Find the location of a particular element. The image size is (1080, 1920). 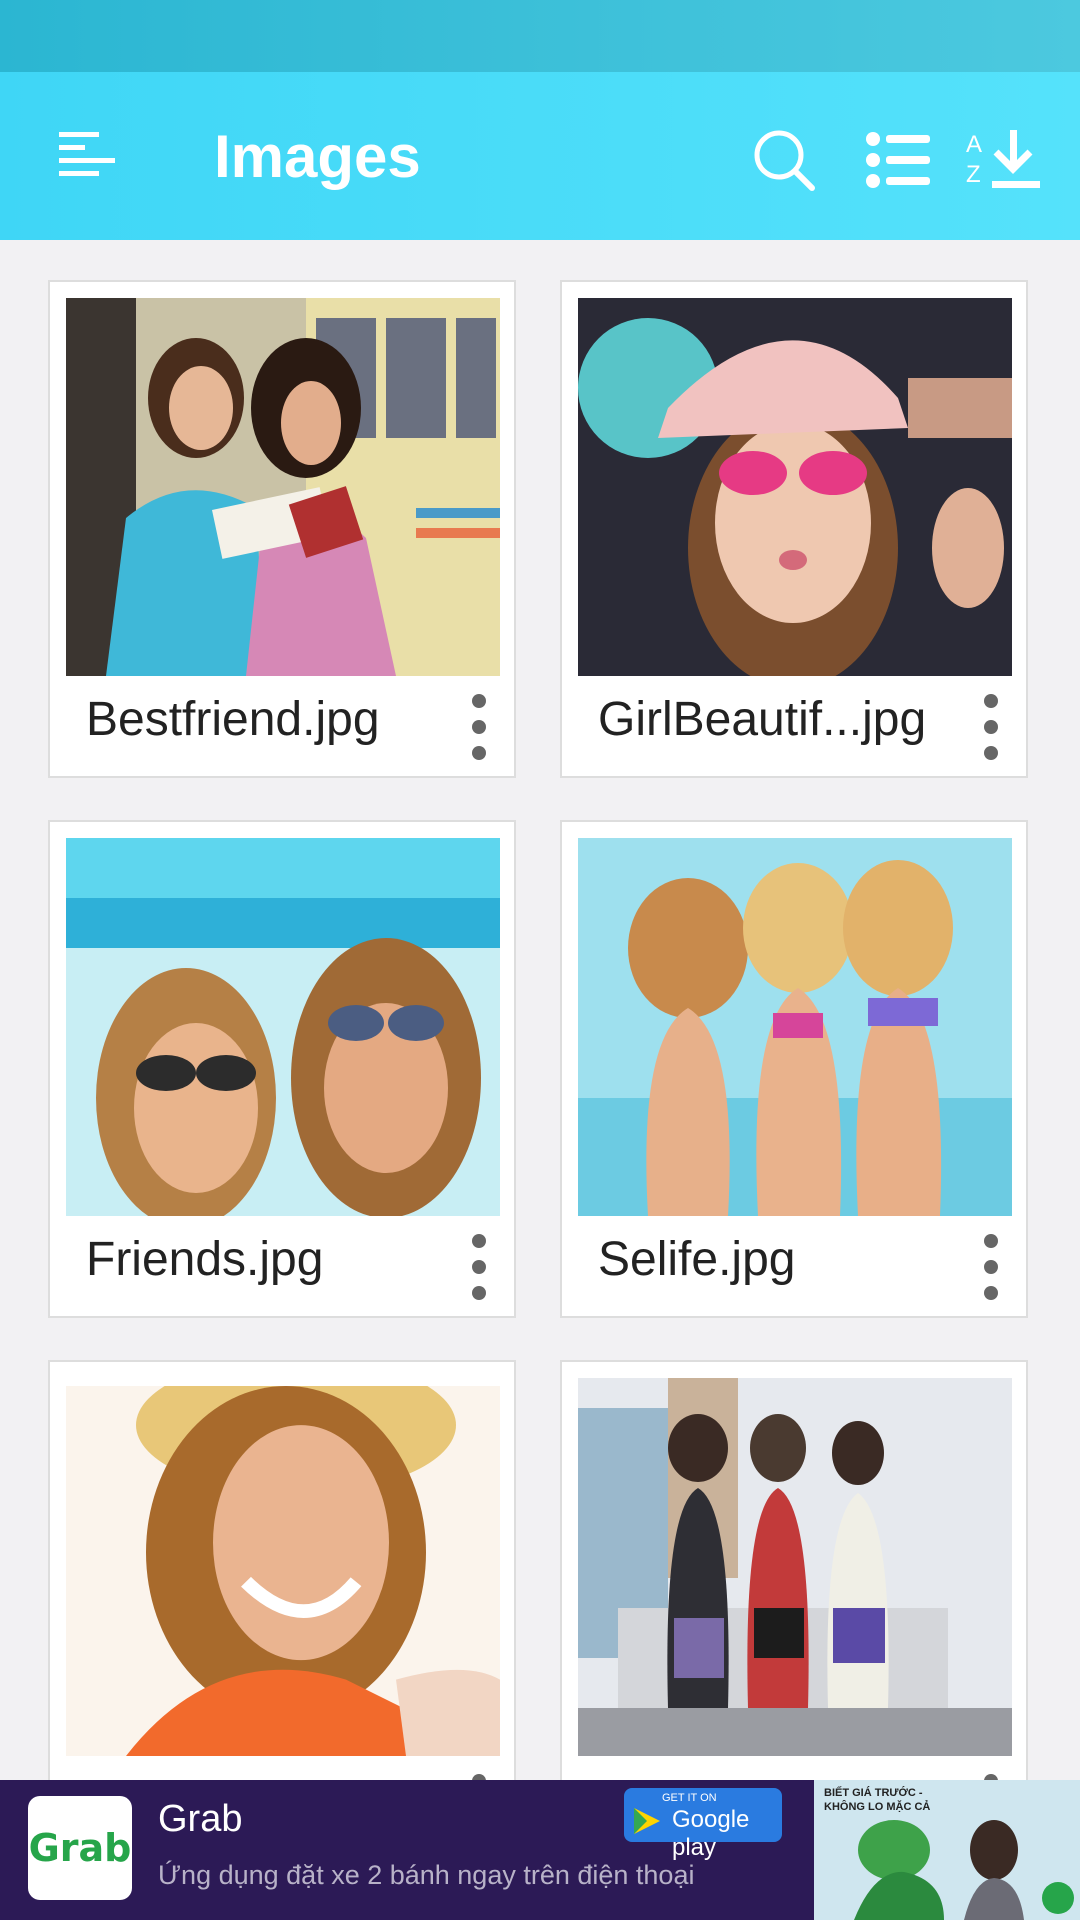

list-view-icon is located at coordinates (898, 160).